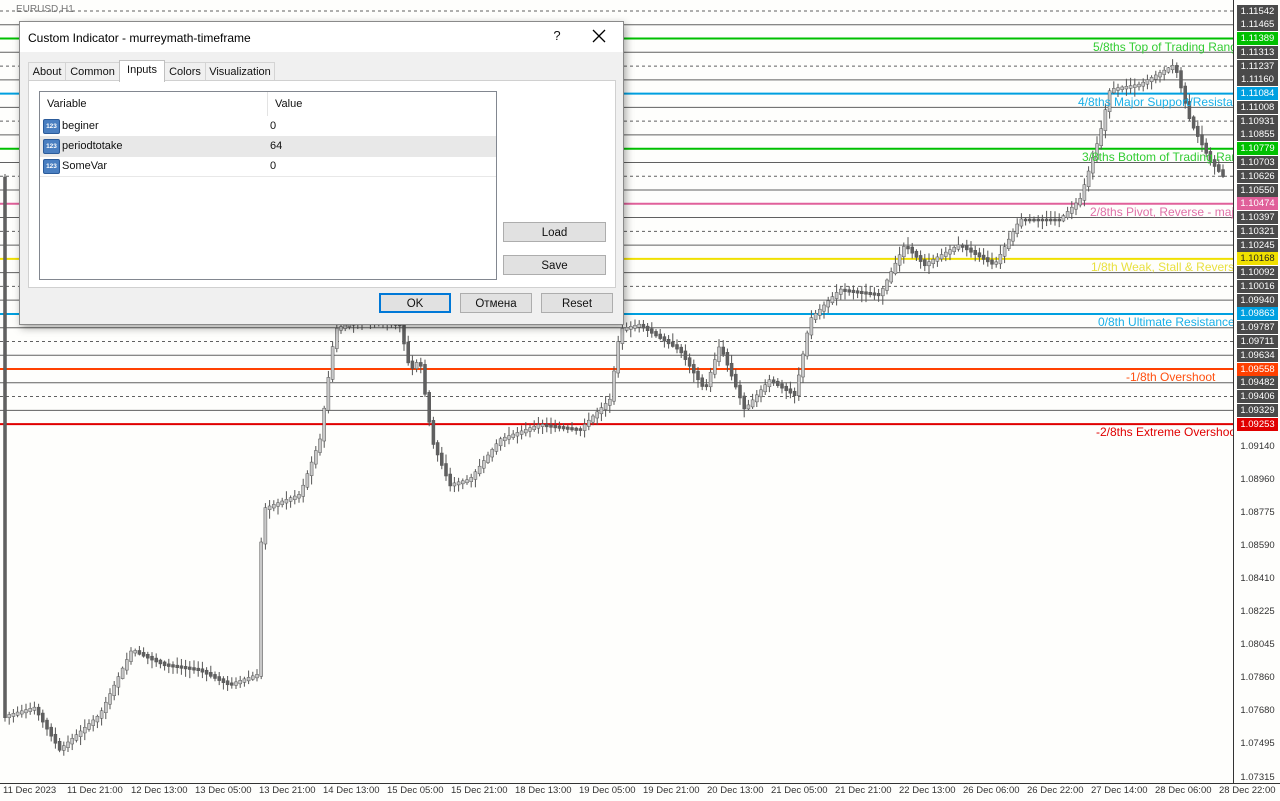  What do you see at coordinates (1162, 266) in the screenshot?
I see `murrey-level-label: 1/8th Weak, Stall & Reverse` at bounding box center [1162, 266].